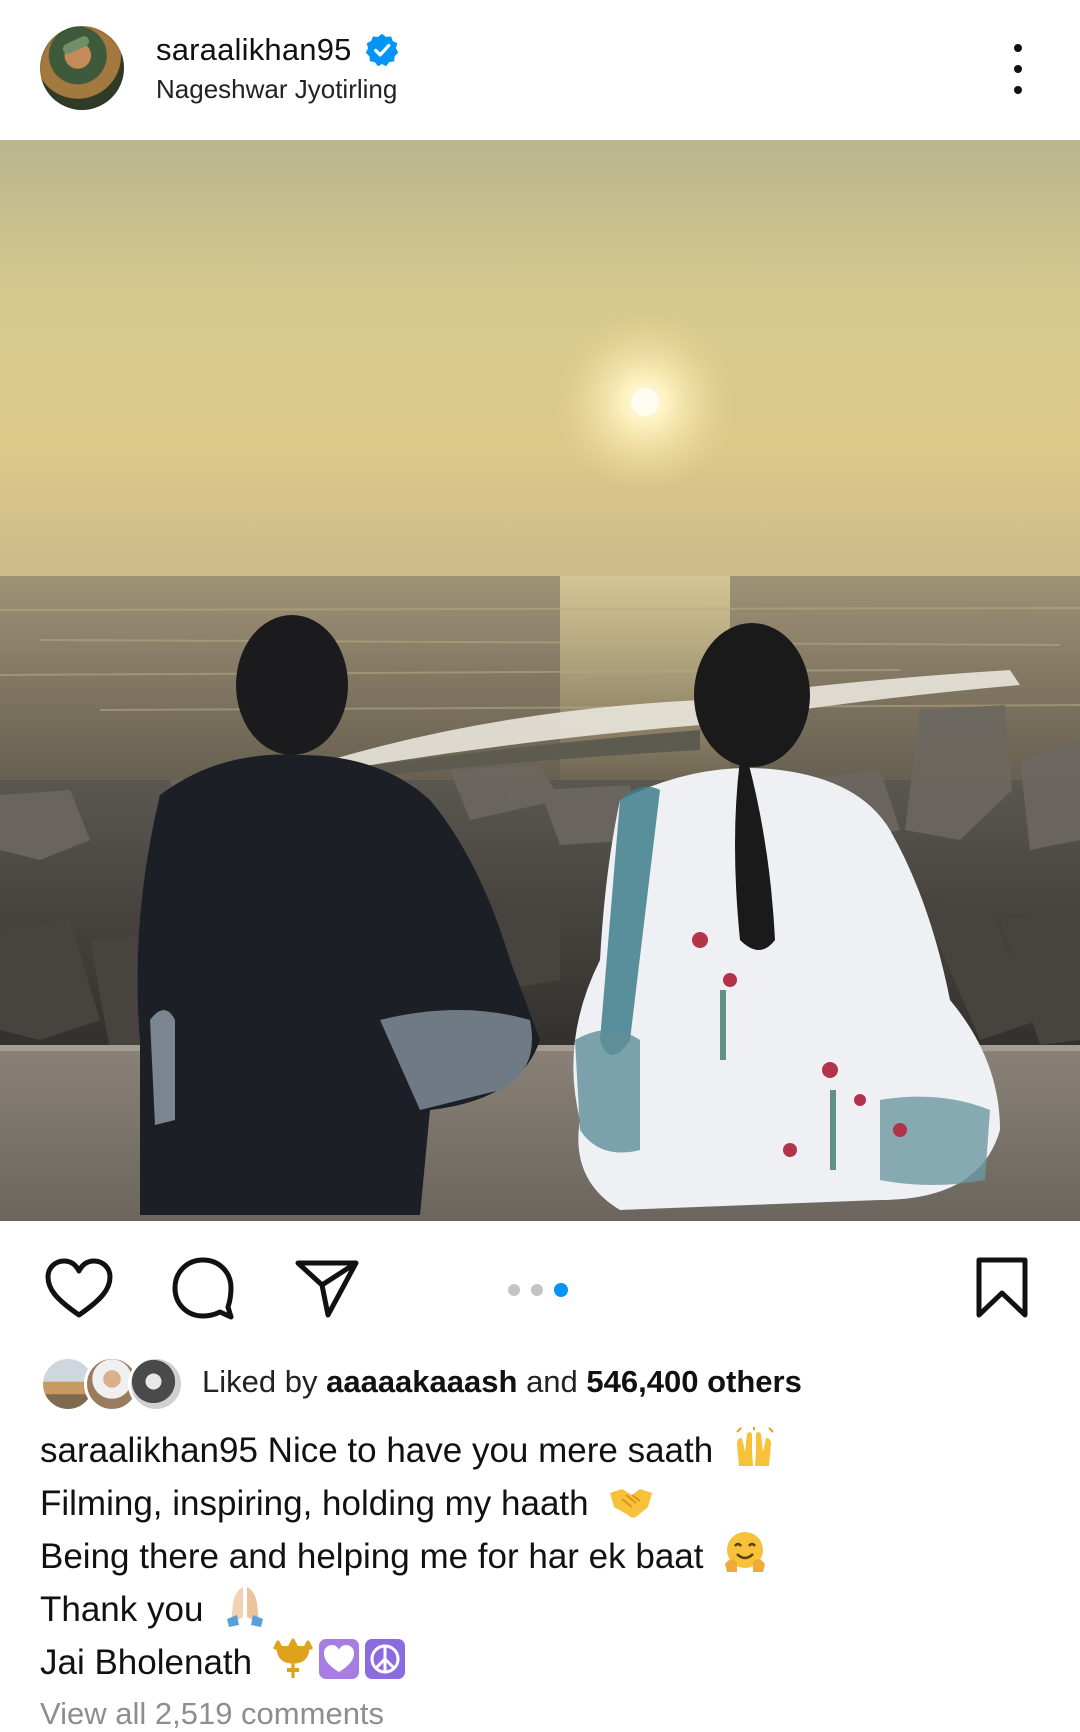  I want to click on share-send-icon, so click(327, 1288).